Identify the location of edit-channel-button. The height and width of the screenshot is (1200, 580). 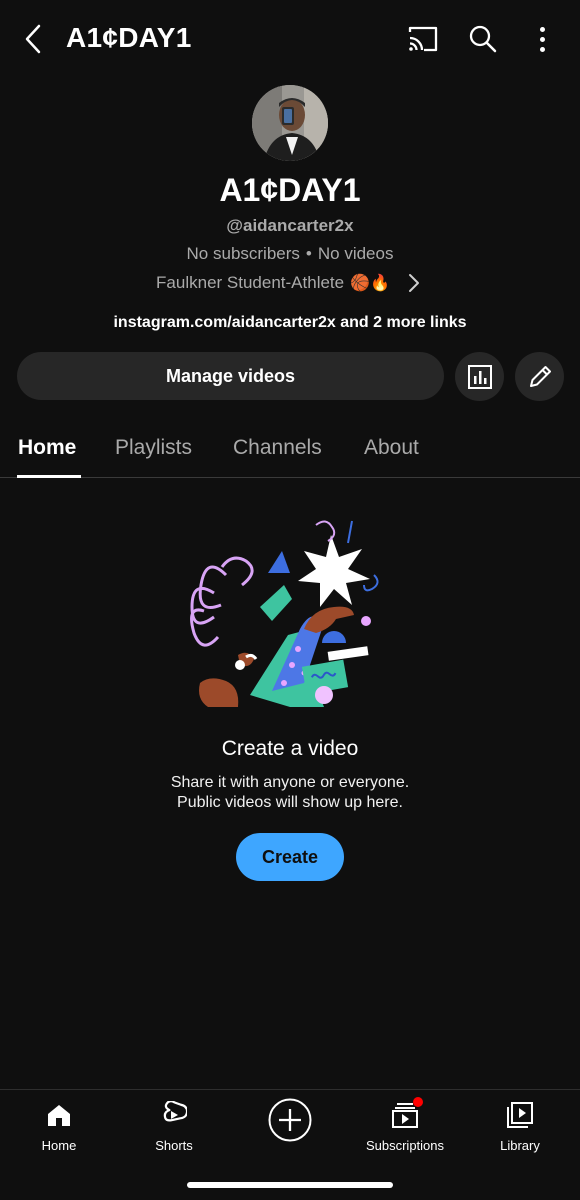
(539, 376).